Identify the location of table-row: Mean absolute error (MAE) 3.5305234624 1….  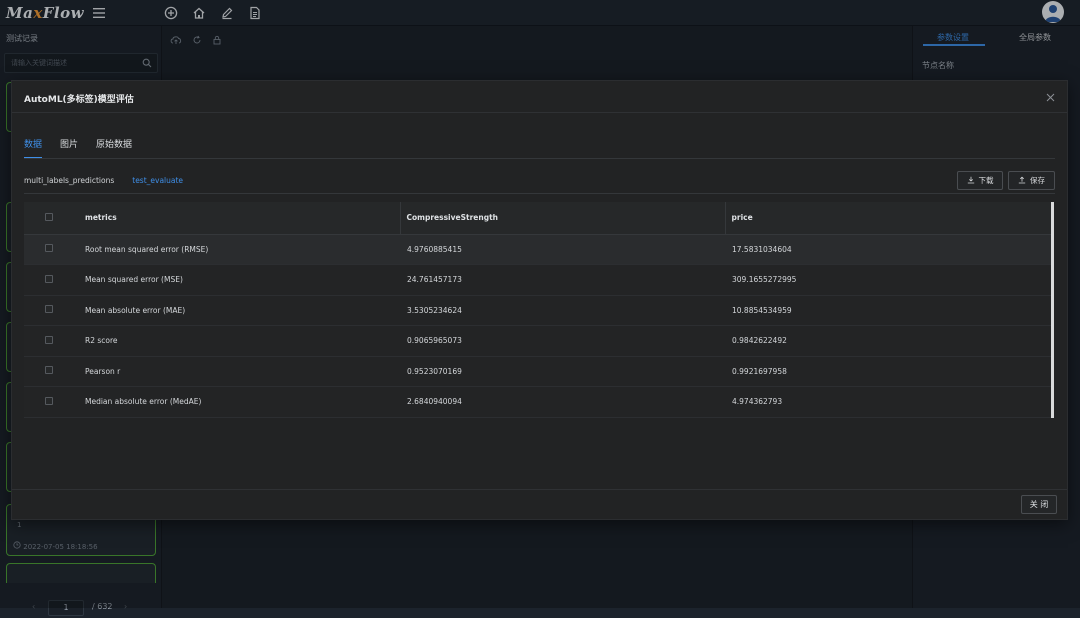
(537, 310).